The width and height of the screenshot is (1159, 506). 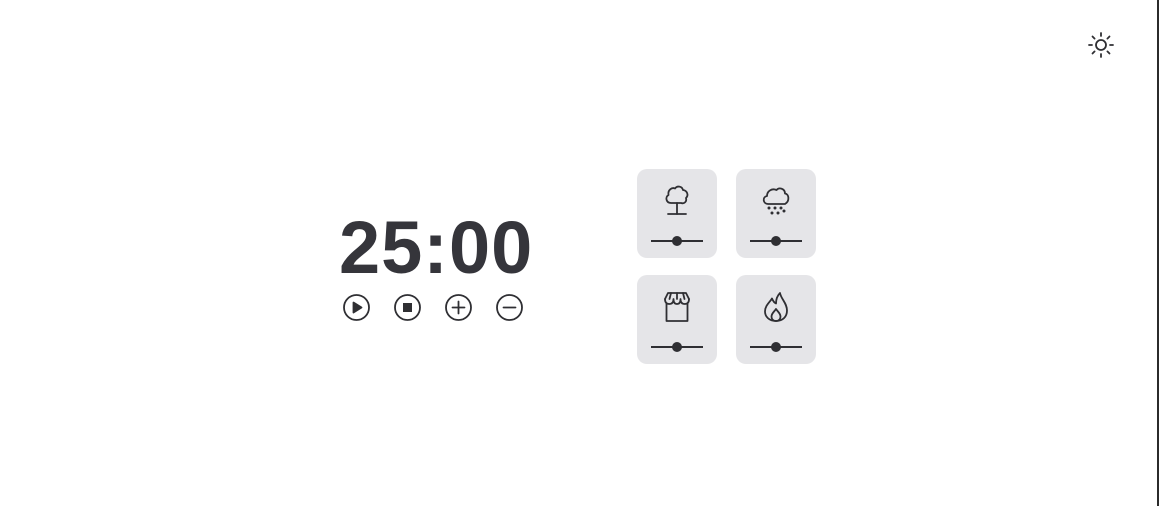 I want to click on stop-icon, so click(x=407, y=307).